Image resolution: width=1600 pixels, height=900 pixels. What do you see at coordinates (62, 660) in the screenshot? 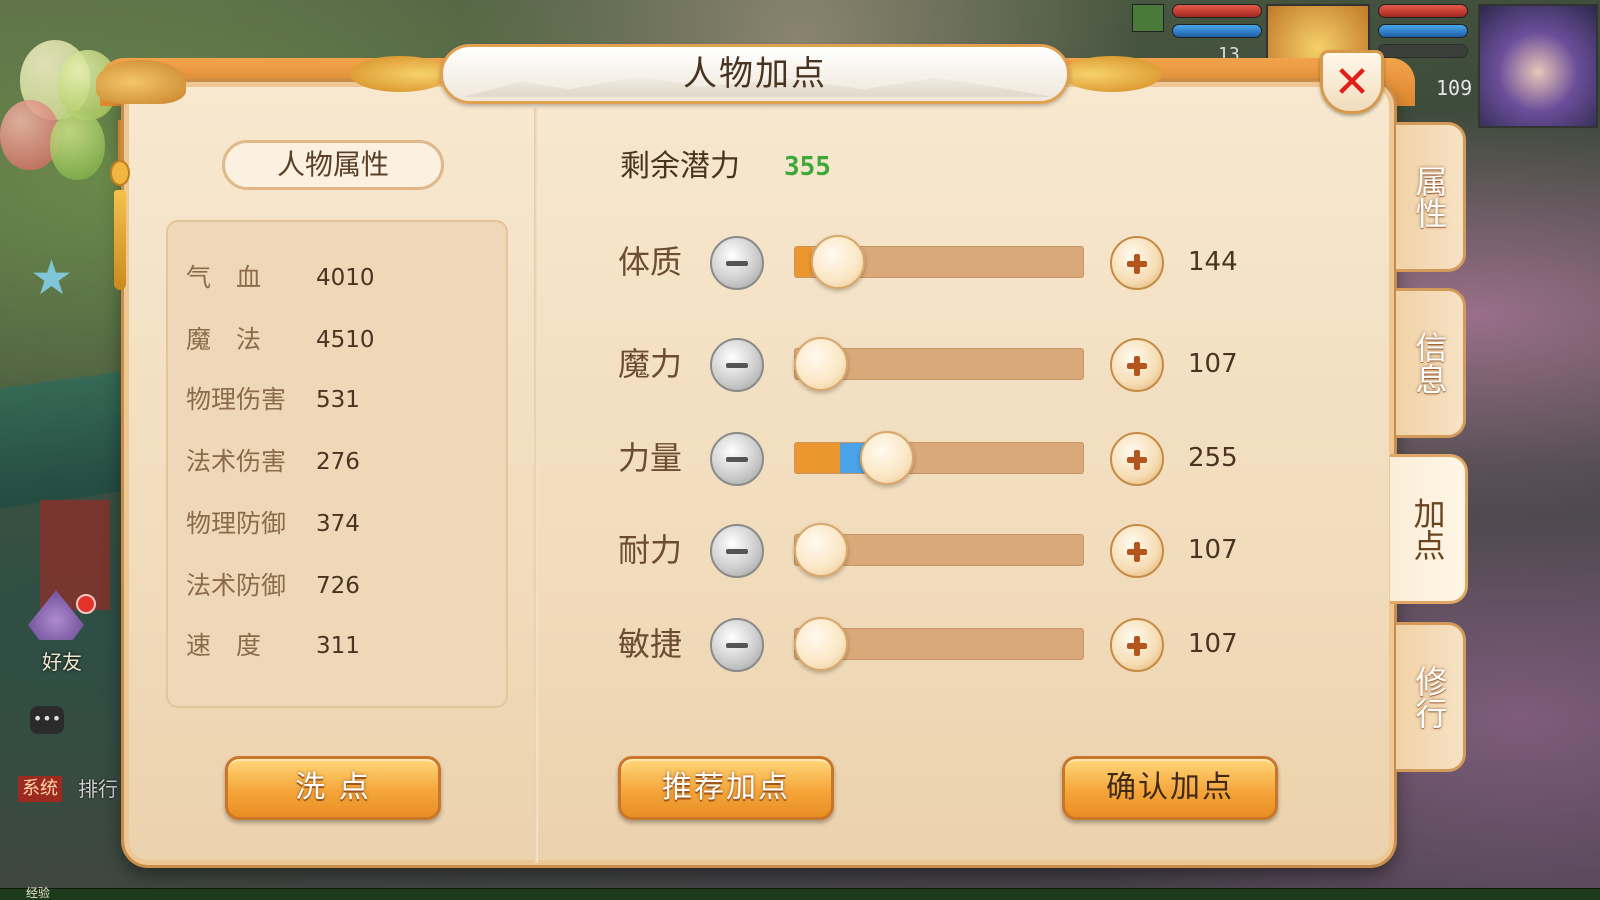
I see `friend-label: 好友` at bounding box center [62, 660].